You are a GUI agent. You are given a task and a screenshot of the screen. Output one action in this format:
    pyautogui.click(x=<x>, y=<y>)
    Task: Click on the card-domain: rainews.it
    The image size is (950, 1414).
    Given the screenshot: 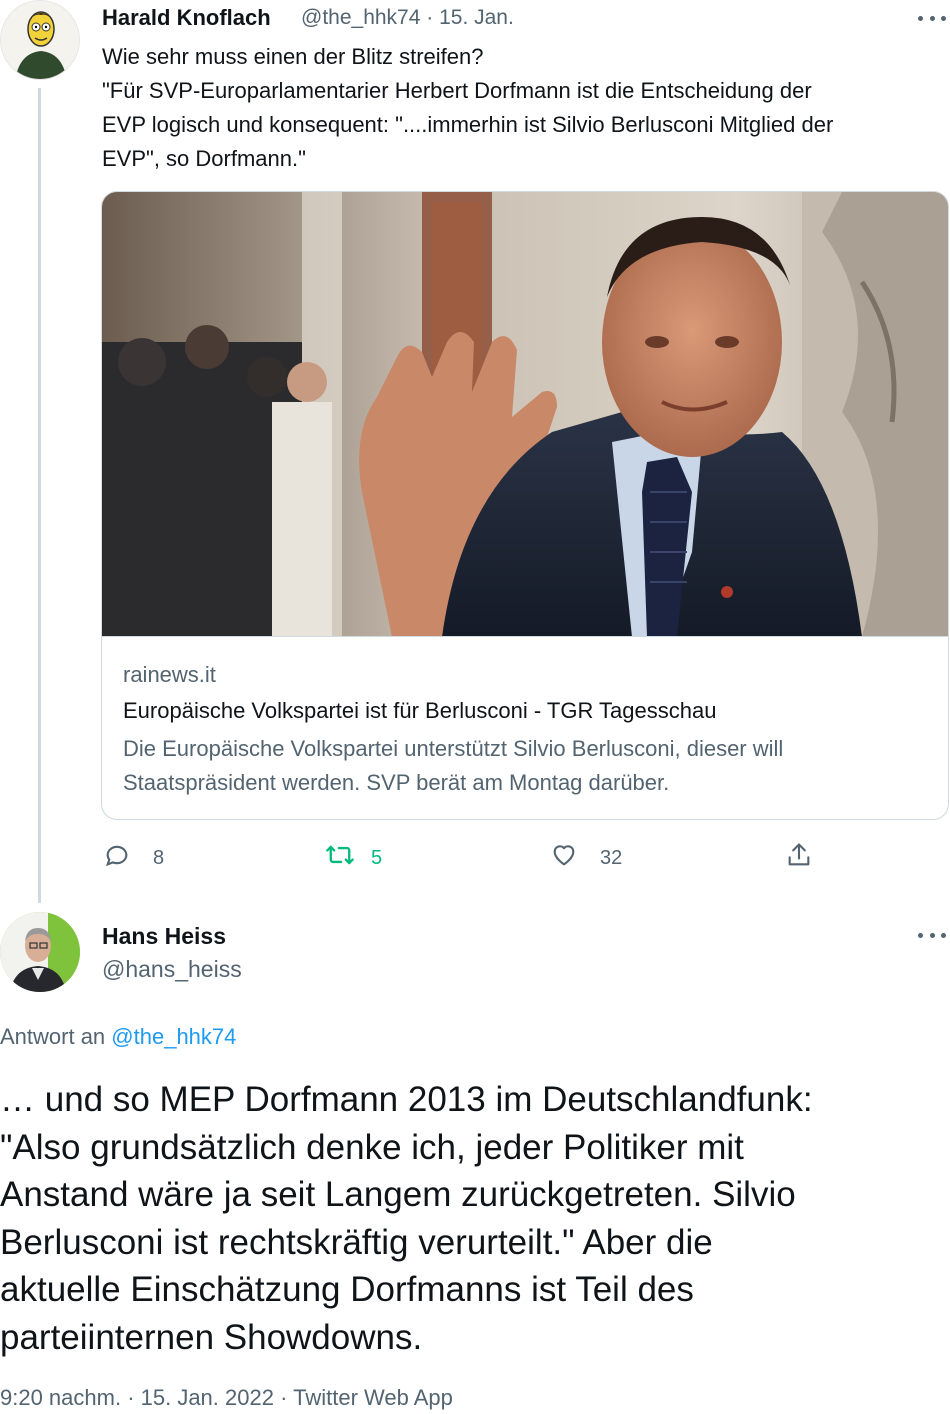 What is the action you would take?
    pyautogui.click(x=169, y=675)
    